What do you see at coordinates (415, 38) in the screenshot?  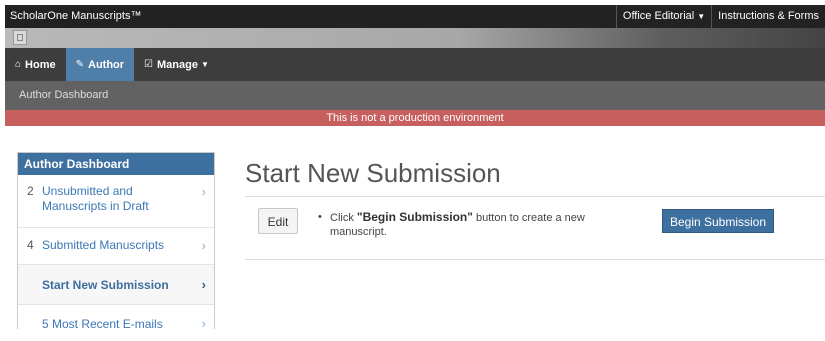 I see `banner-strip` at bounding box center [415, 38].